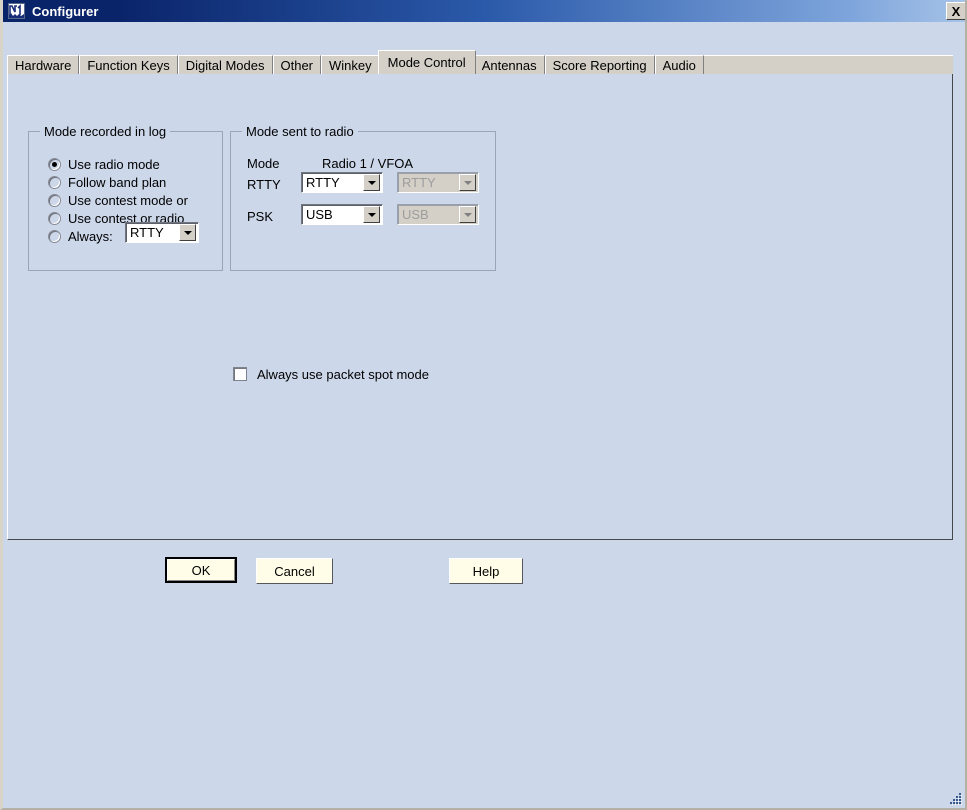  I want to click on radio-use-contest-or-radio, so click(54, 218).